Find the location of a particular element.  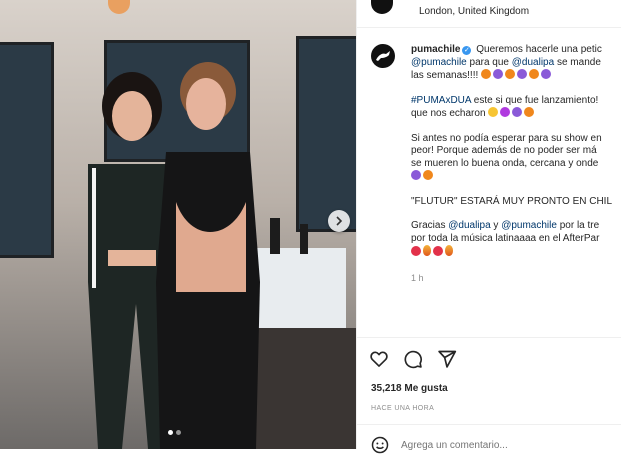

post-timestamp: HACE UNA HORA is located at coordinates (403, 408).